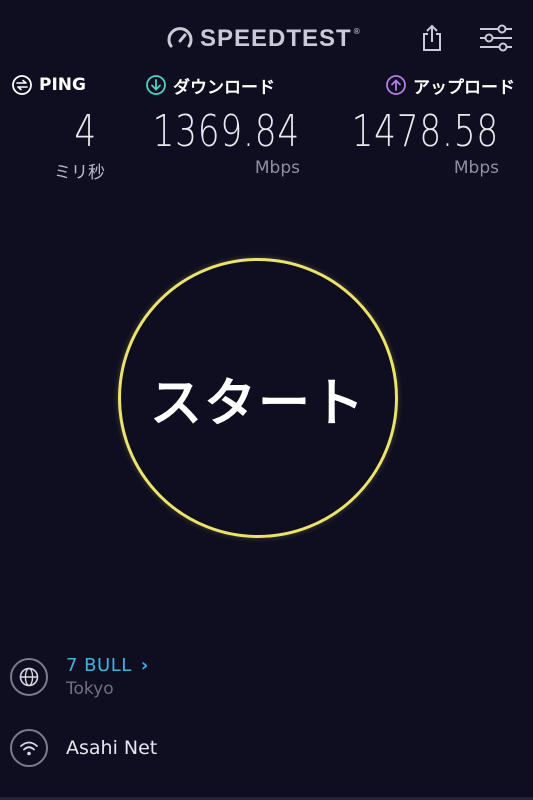  Describe the element at coordinates (67, 127) in the screenshot. I see `ping-metric: PING 4 ミリ秒` at that location.